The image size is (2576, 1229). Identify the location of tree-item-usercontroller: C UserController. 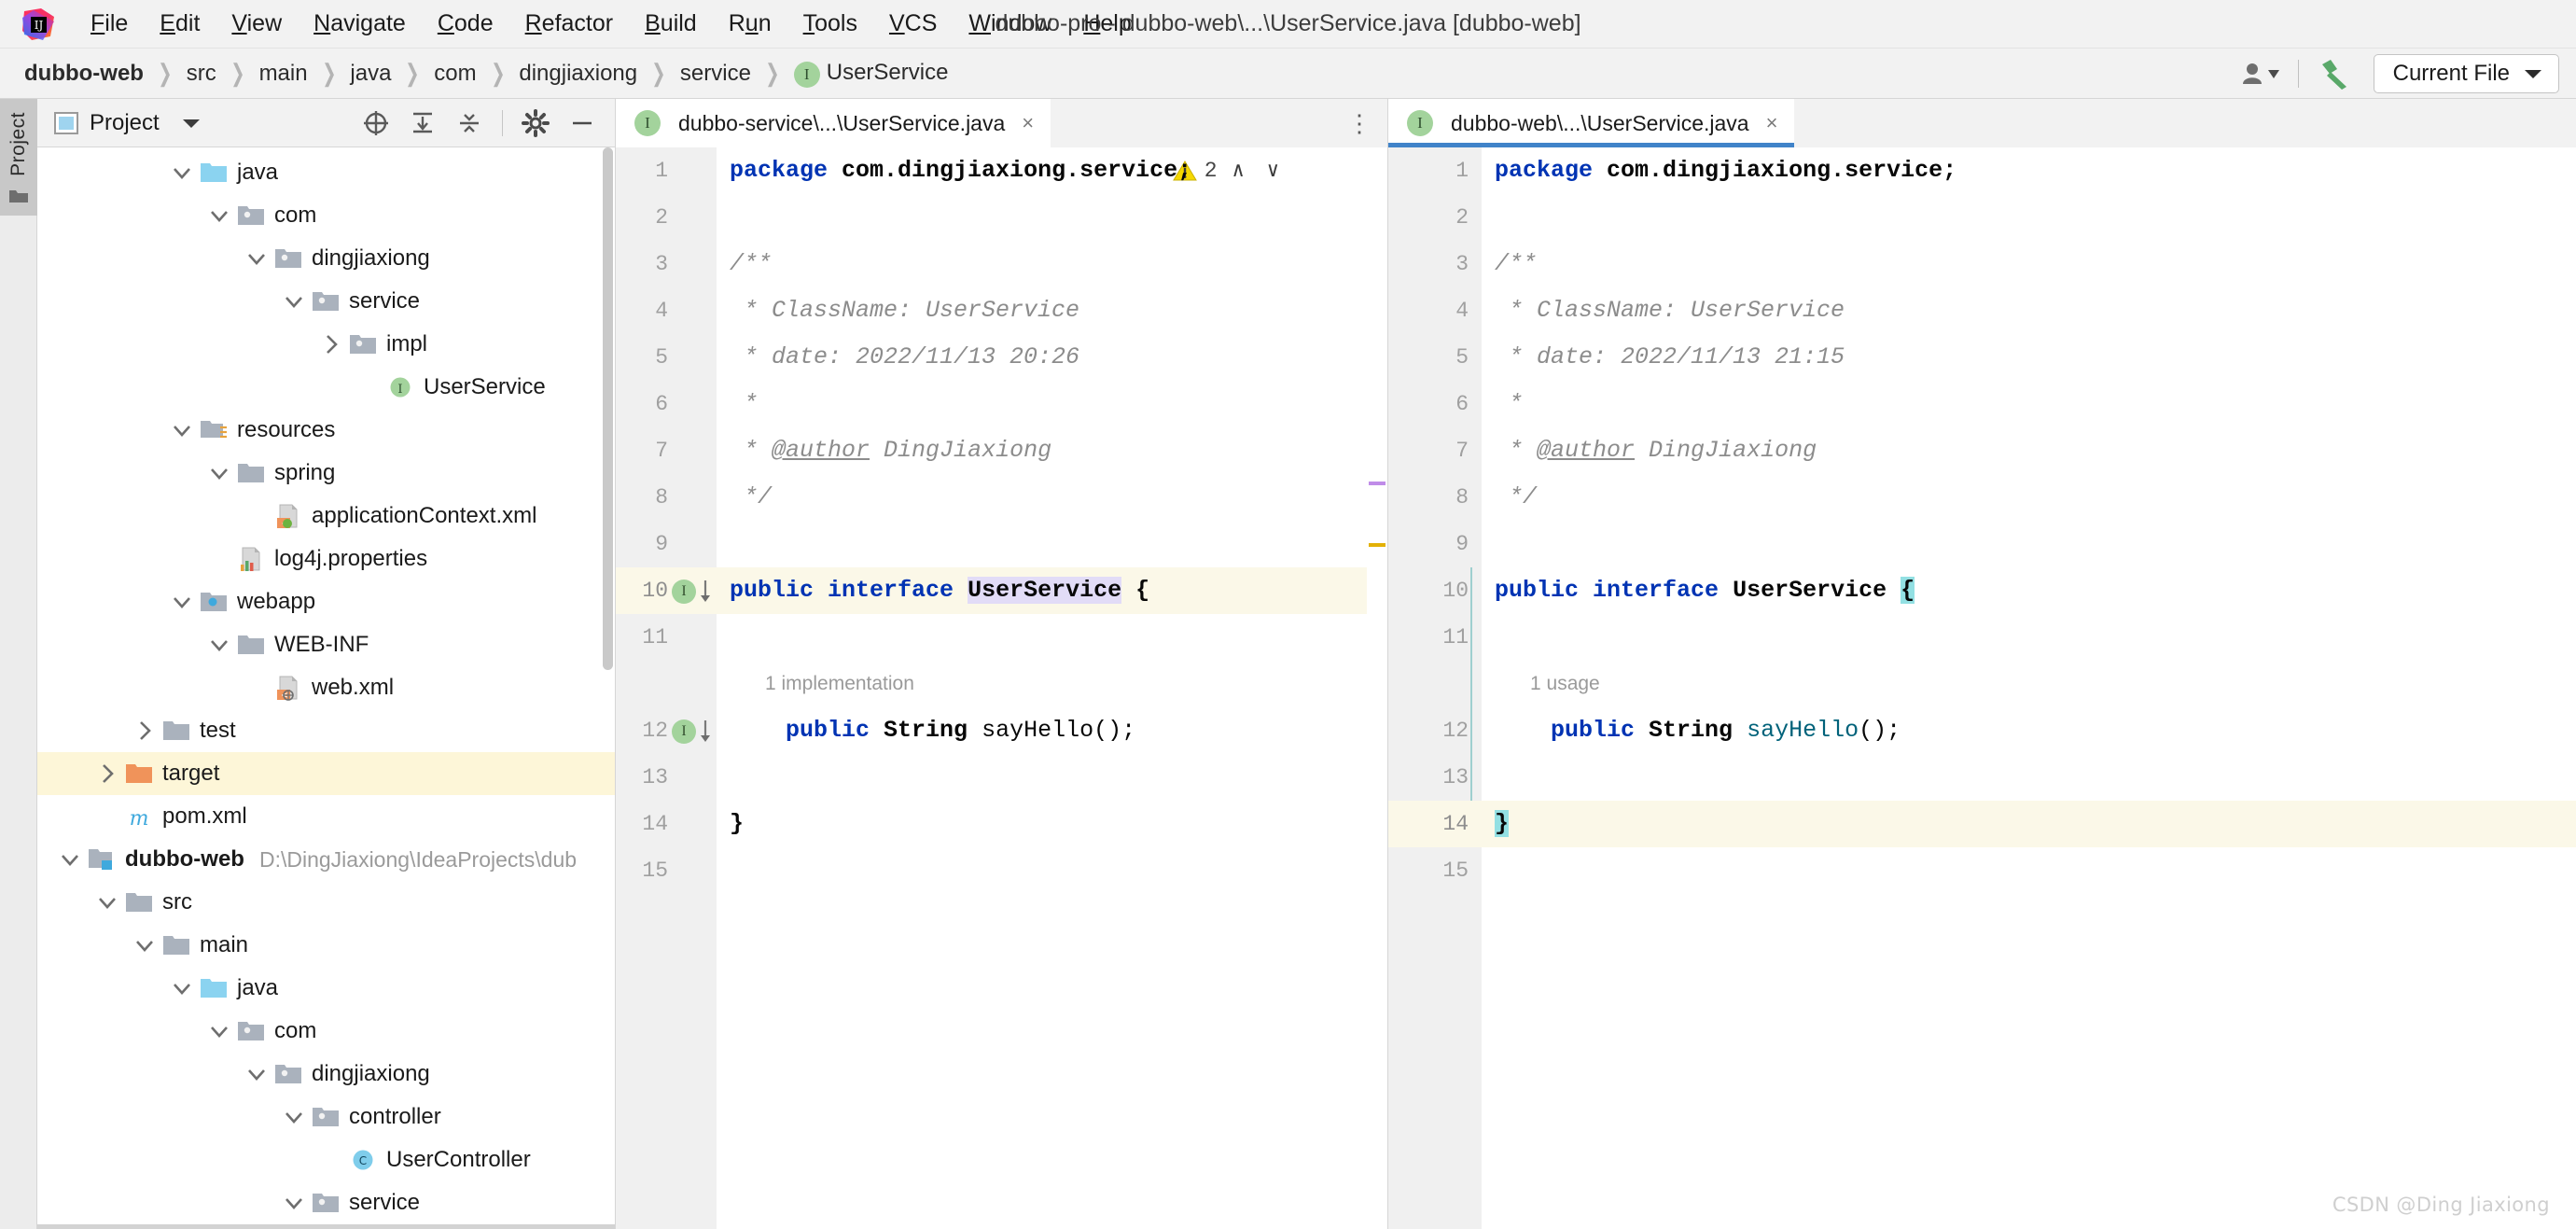
(326, 1160).